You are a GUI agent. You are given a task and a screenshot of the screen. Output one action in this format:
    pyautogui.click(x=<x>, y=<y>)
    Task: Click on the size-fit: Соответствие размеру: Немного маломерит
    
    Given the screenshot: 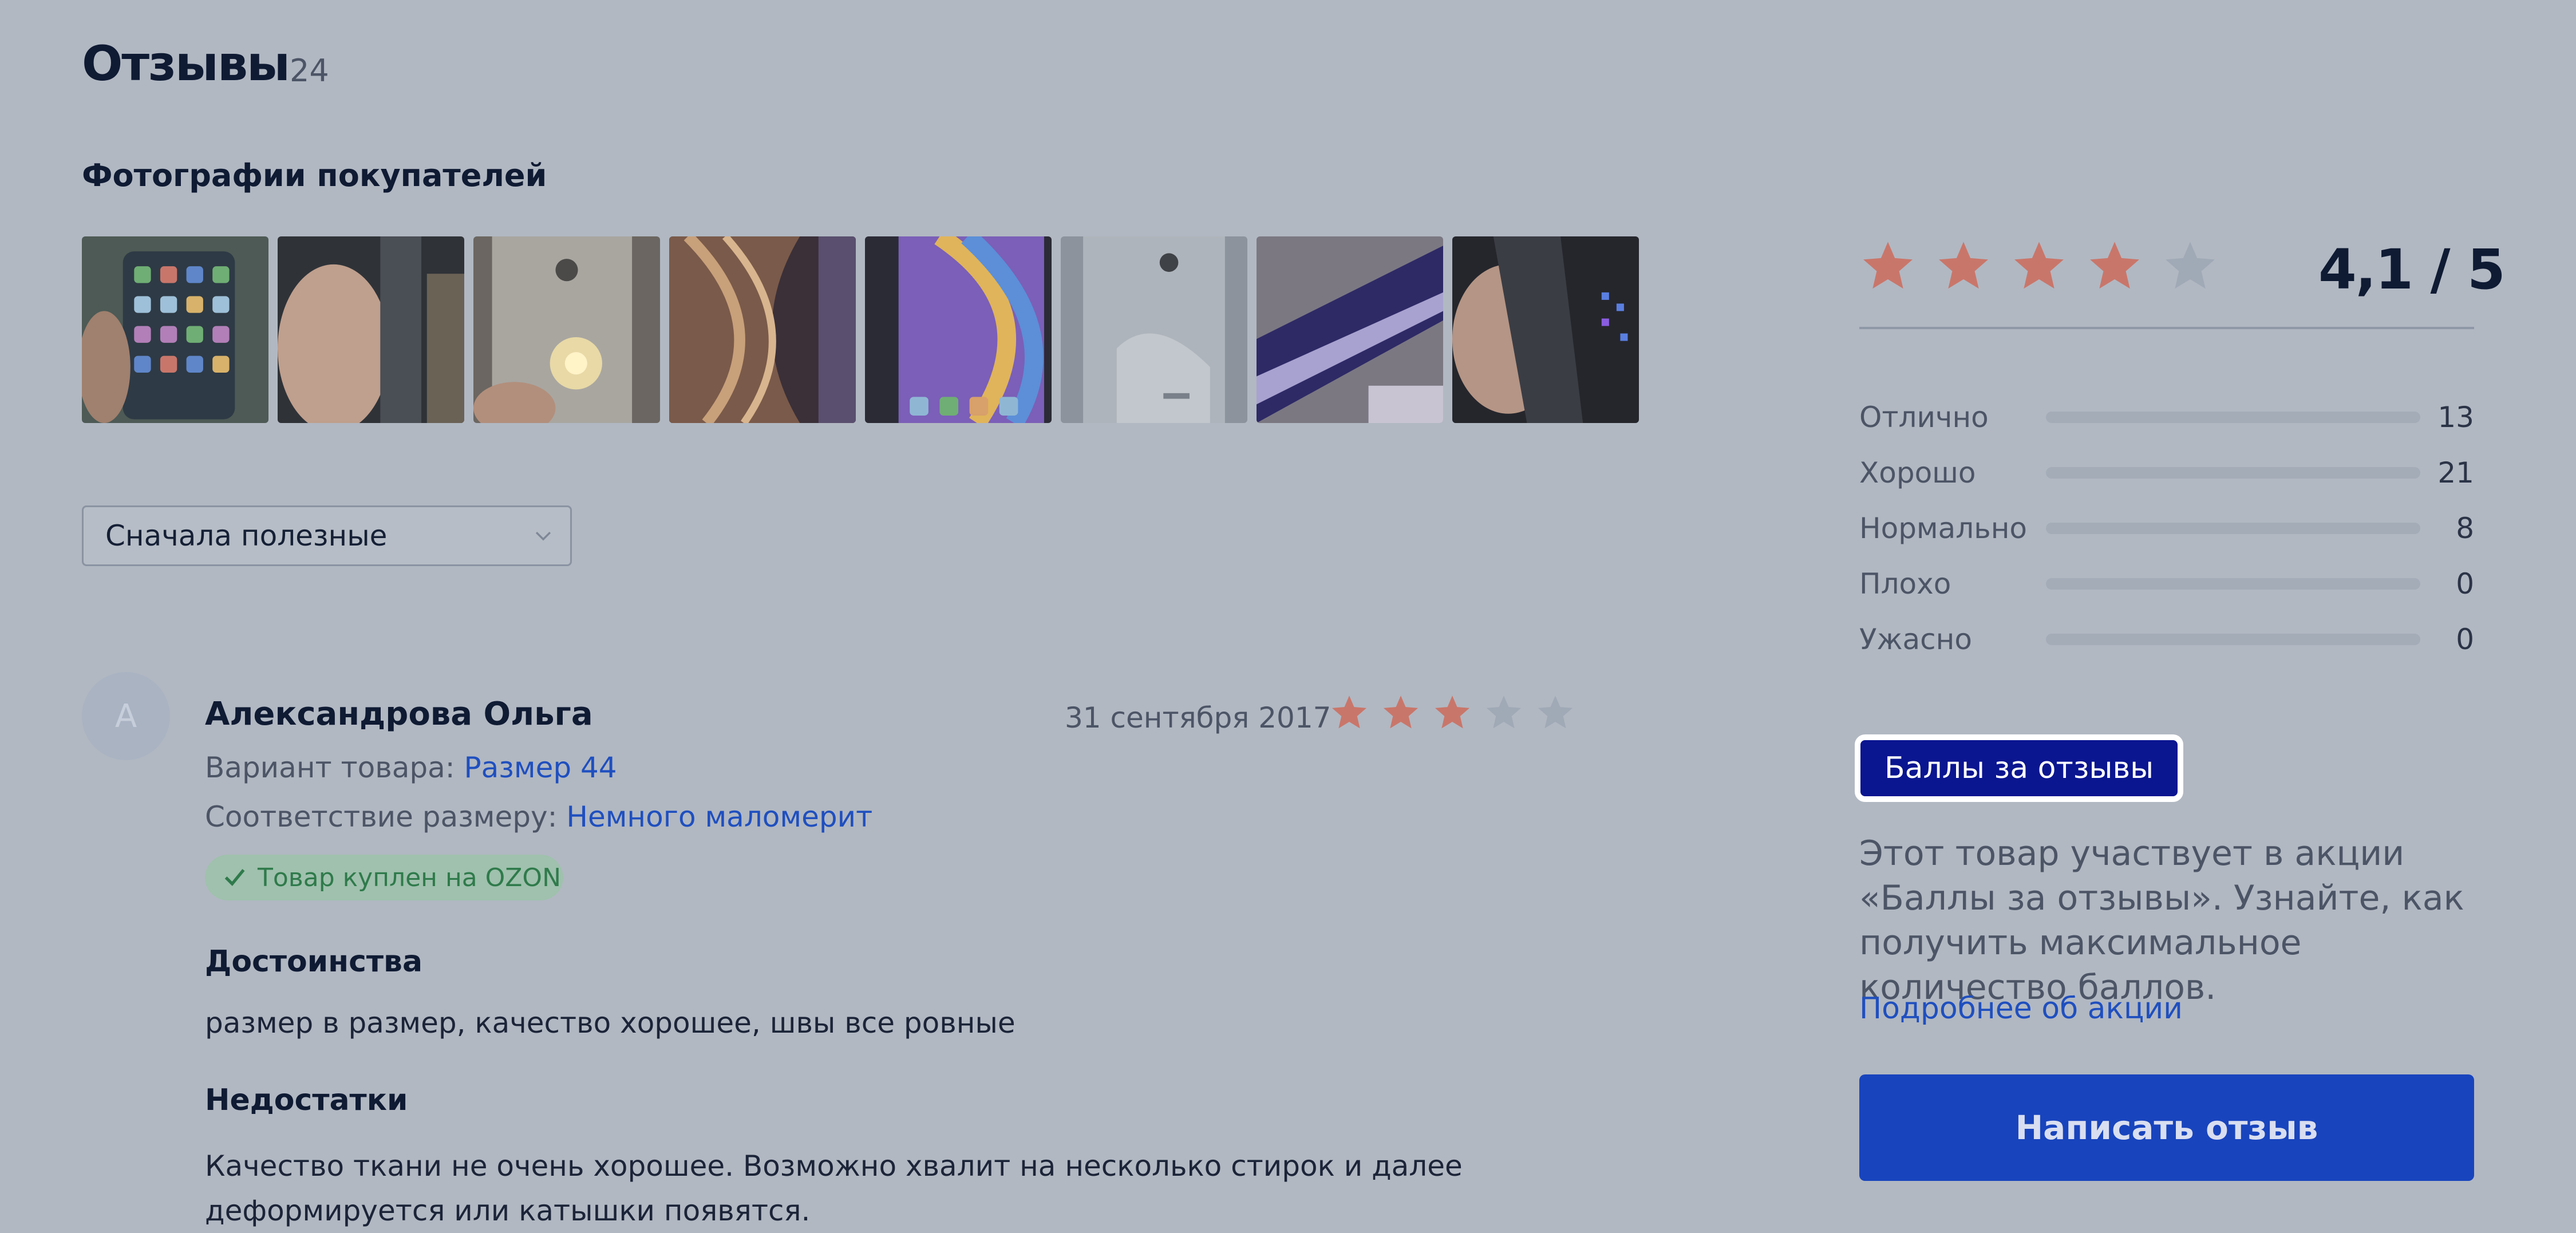 What is the action you would take?
    pyautogui.click(x=538, y=817)
    